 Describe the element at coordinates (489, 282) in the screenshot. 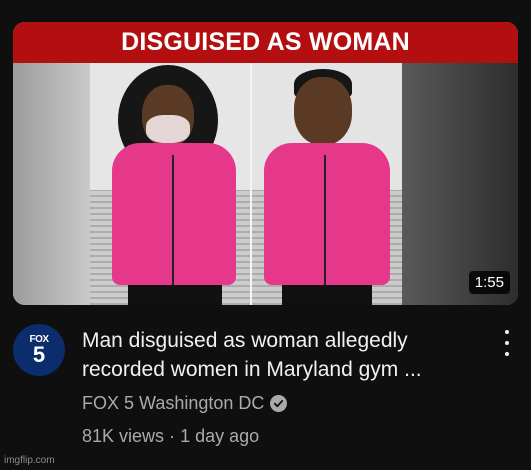

I see `video-duration-badge: 1:55` at that location.